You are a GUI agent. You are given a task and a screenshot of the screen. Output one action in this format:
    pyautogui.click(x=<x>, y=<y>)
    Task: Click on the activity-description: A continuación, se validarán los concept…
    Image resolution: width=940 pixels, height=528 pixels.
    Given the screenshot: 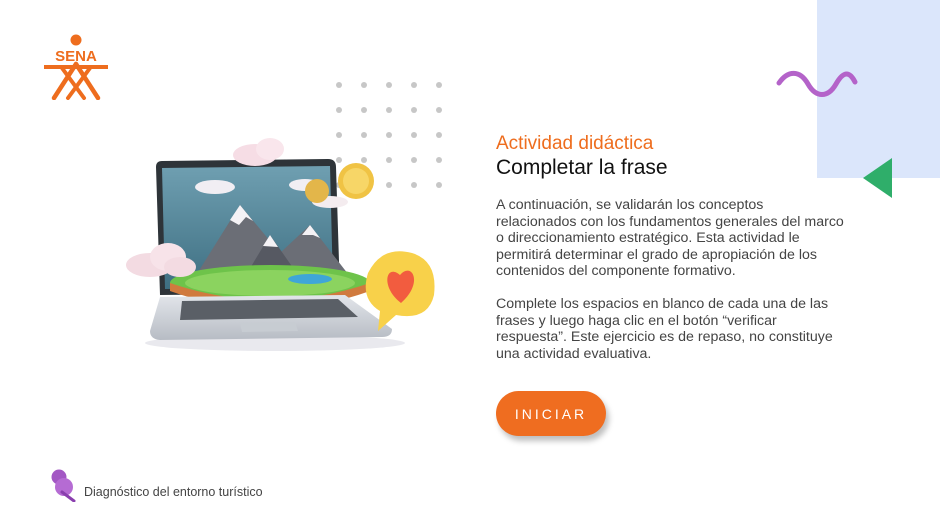 What is the action you would take?
    pyautogui.click(x=670, y=238)
    